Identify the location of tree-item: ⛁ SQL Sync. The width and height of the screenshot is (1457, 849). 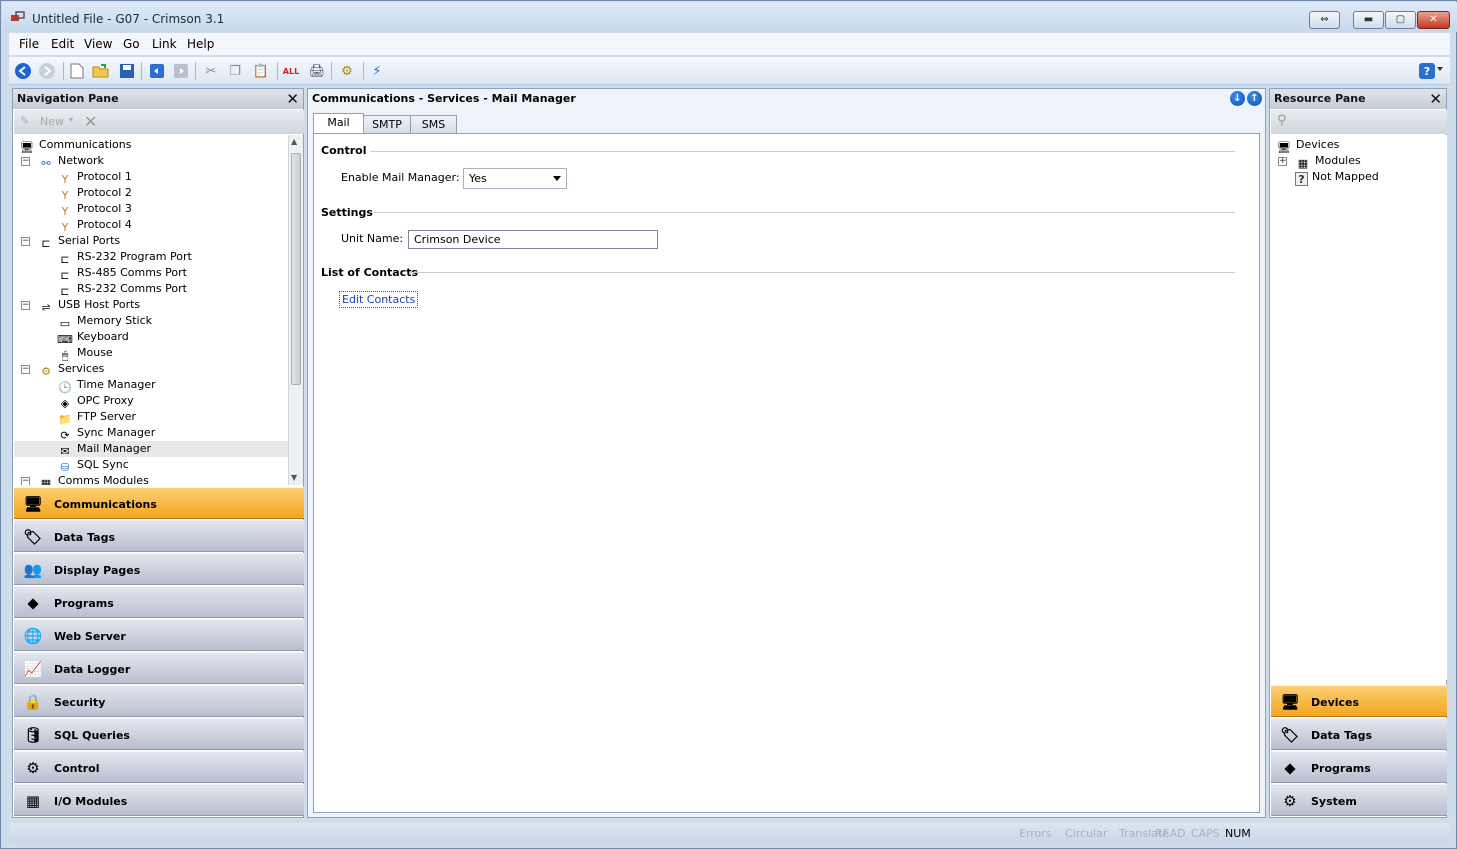
(92, 465).